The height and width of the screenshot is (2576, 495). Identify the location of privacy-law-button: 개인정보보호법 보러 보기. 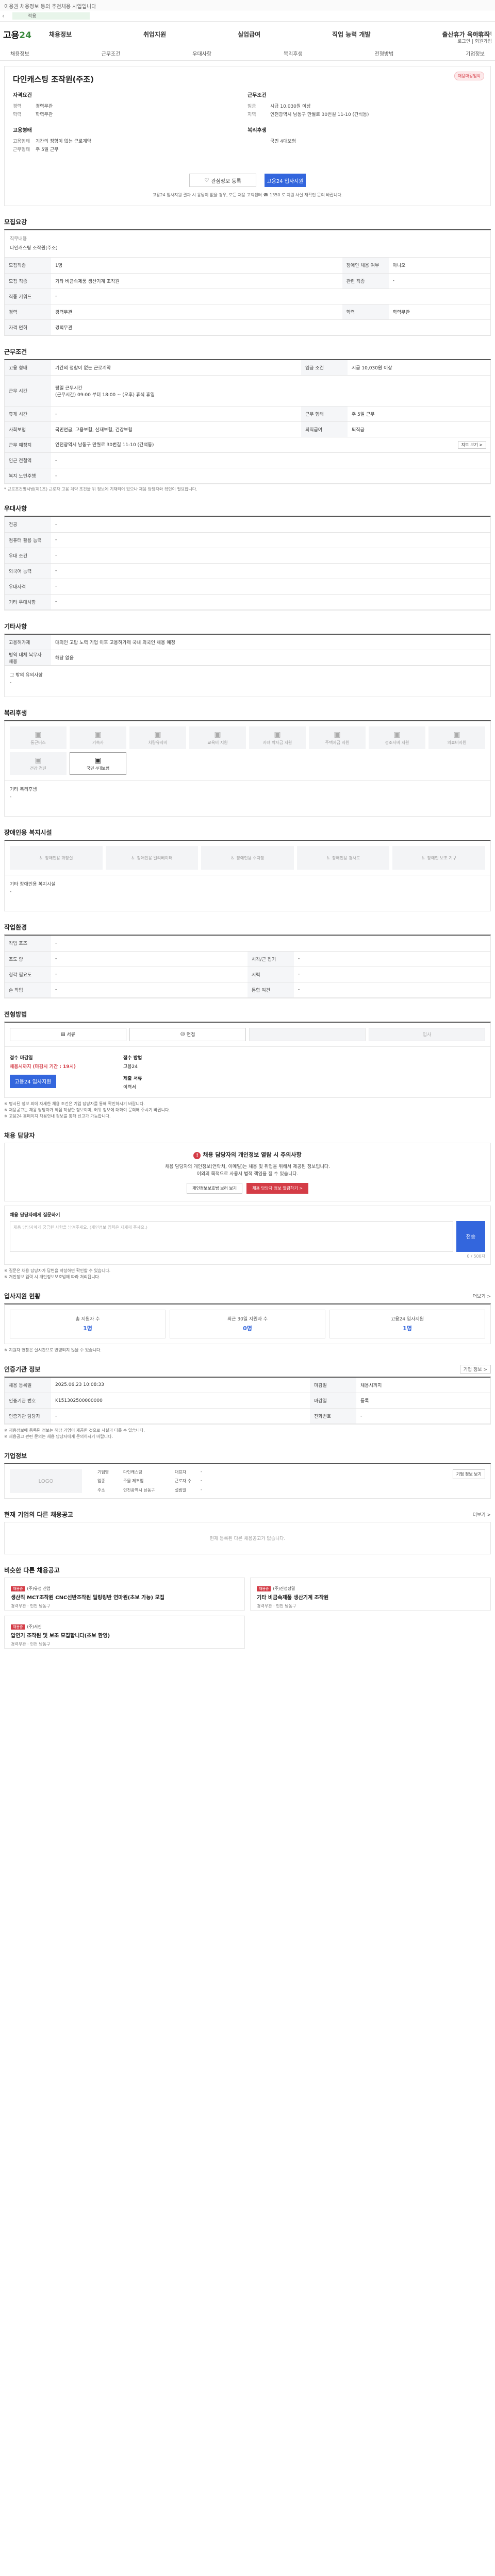
(215, 1188).